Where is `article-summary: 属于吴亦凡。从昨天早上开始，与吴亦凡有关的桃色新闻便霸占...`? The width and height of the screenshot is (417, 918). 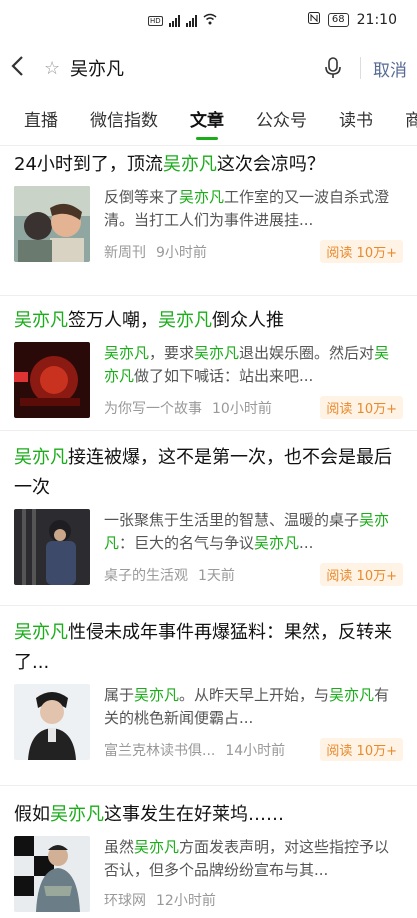 article-summary: 属于吴亦凡。从昨天早上开始，与吴亦凡有关的桃色新闻便霸占... is located at coordinates (247, 706).